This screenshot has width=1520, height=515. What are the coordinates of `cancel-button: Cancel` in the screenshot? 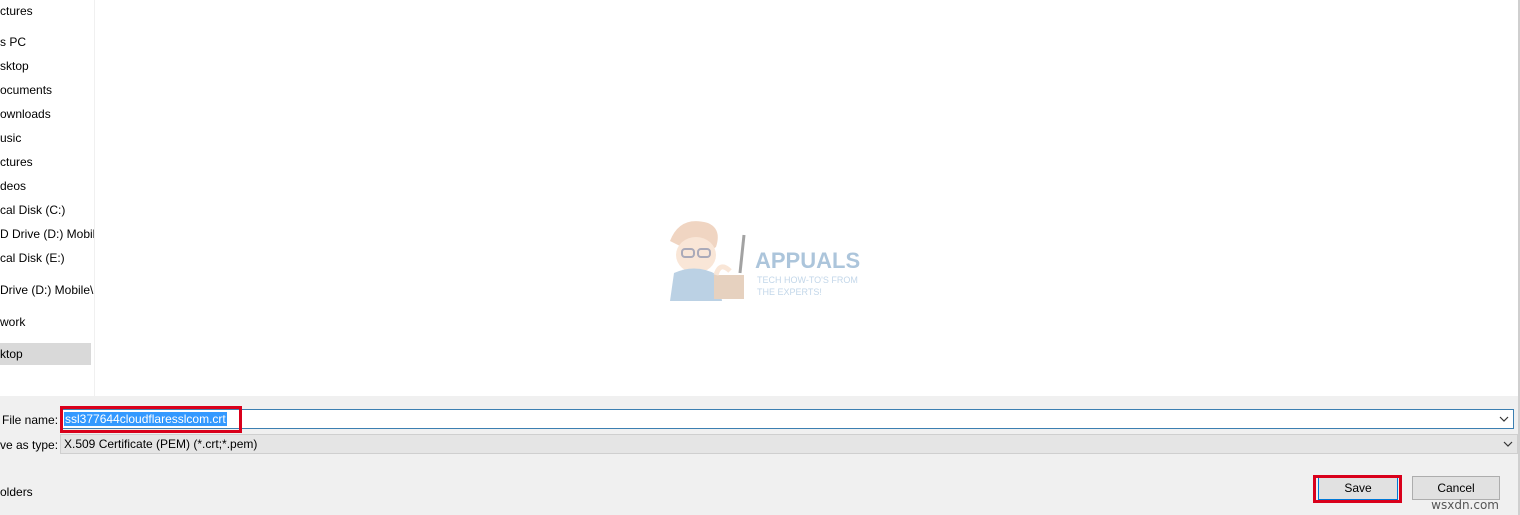 It's located at (1456, 488).